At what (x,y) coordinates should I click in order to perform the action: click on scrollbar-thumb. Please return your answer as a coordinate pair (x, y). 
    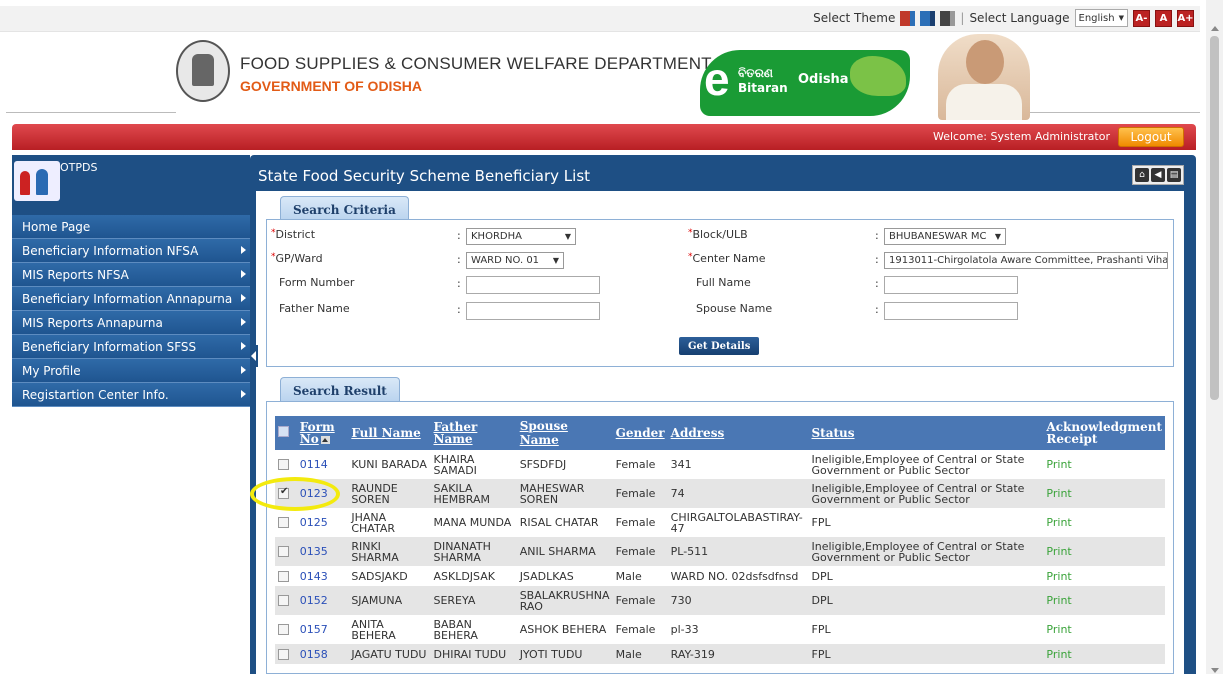
    Looking at the image, I should click on (1214, 218).